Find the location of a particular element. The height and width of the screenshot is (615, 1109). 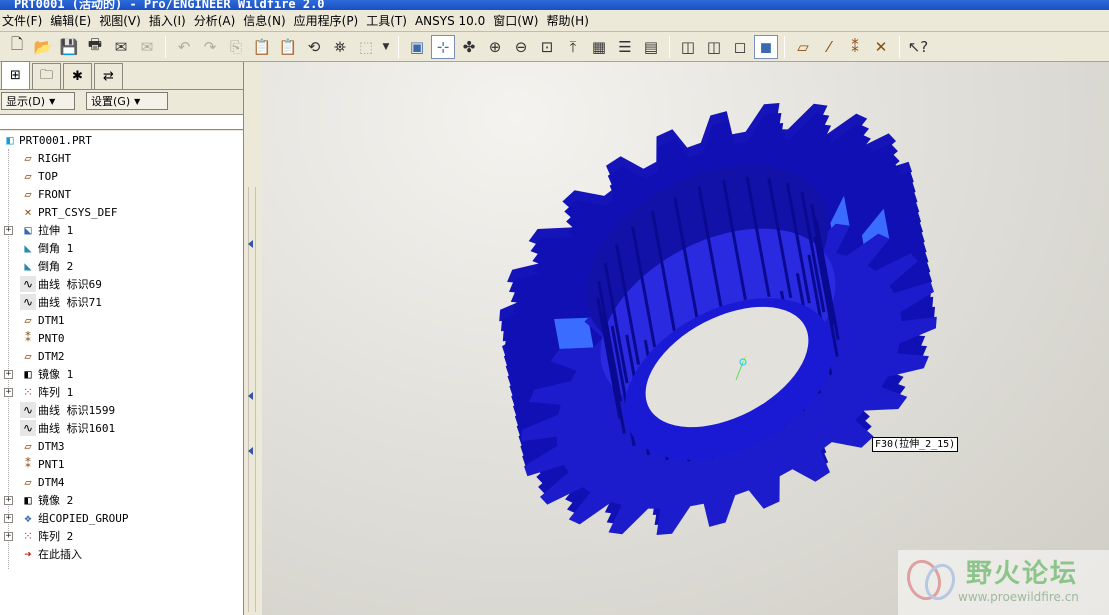

tree-header-strip is located at coordinates (121, 122).